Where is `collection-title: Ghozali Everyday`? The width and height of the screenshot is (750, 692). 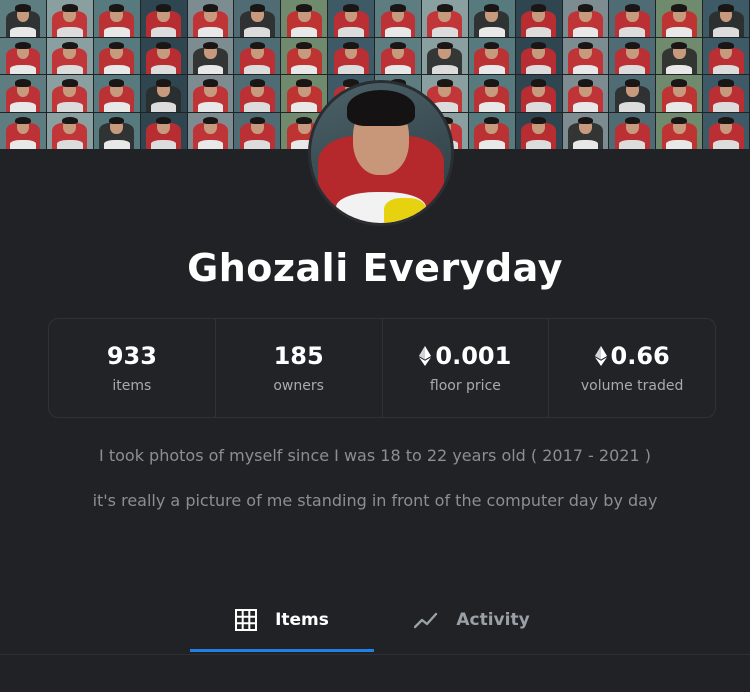
collection-title: Ghozali Everyday is located at coordinates (375, 268).